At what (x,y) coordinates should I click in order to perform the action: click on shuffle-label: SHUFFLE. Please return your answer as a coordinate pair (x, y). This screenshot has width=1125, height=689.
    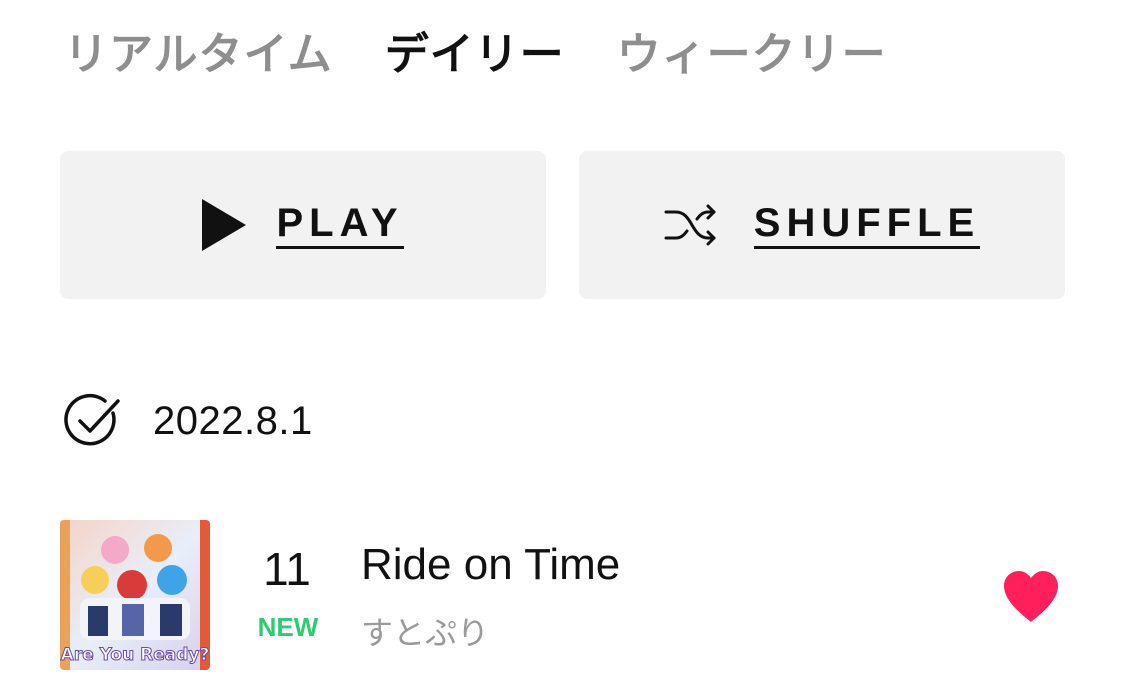
    Looking at the image, I should click on (867, 225).